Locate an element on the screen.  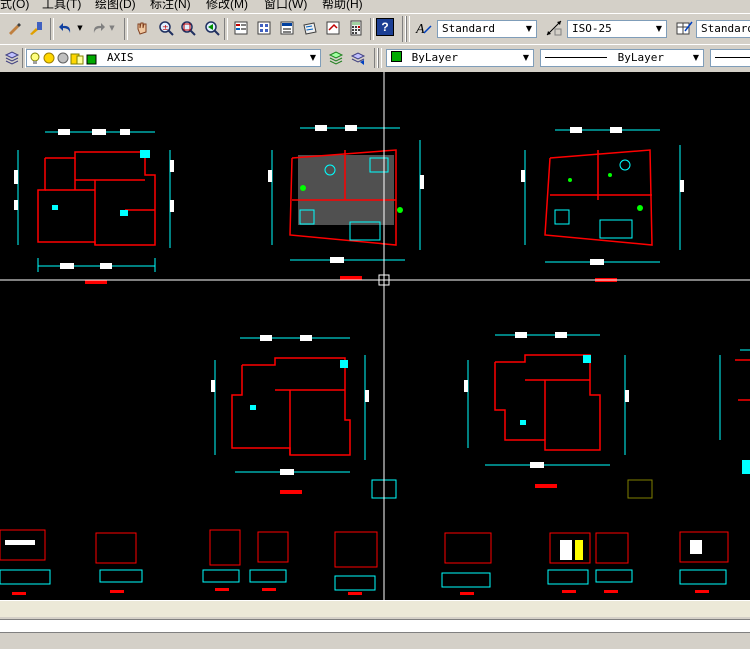
design-center-icon is located at coordinates (264, 28).